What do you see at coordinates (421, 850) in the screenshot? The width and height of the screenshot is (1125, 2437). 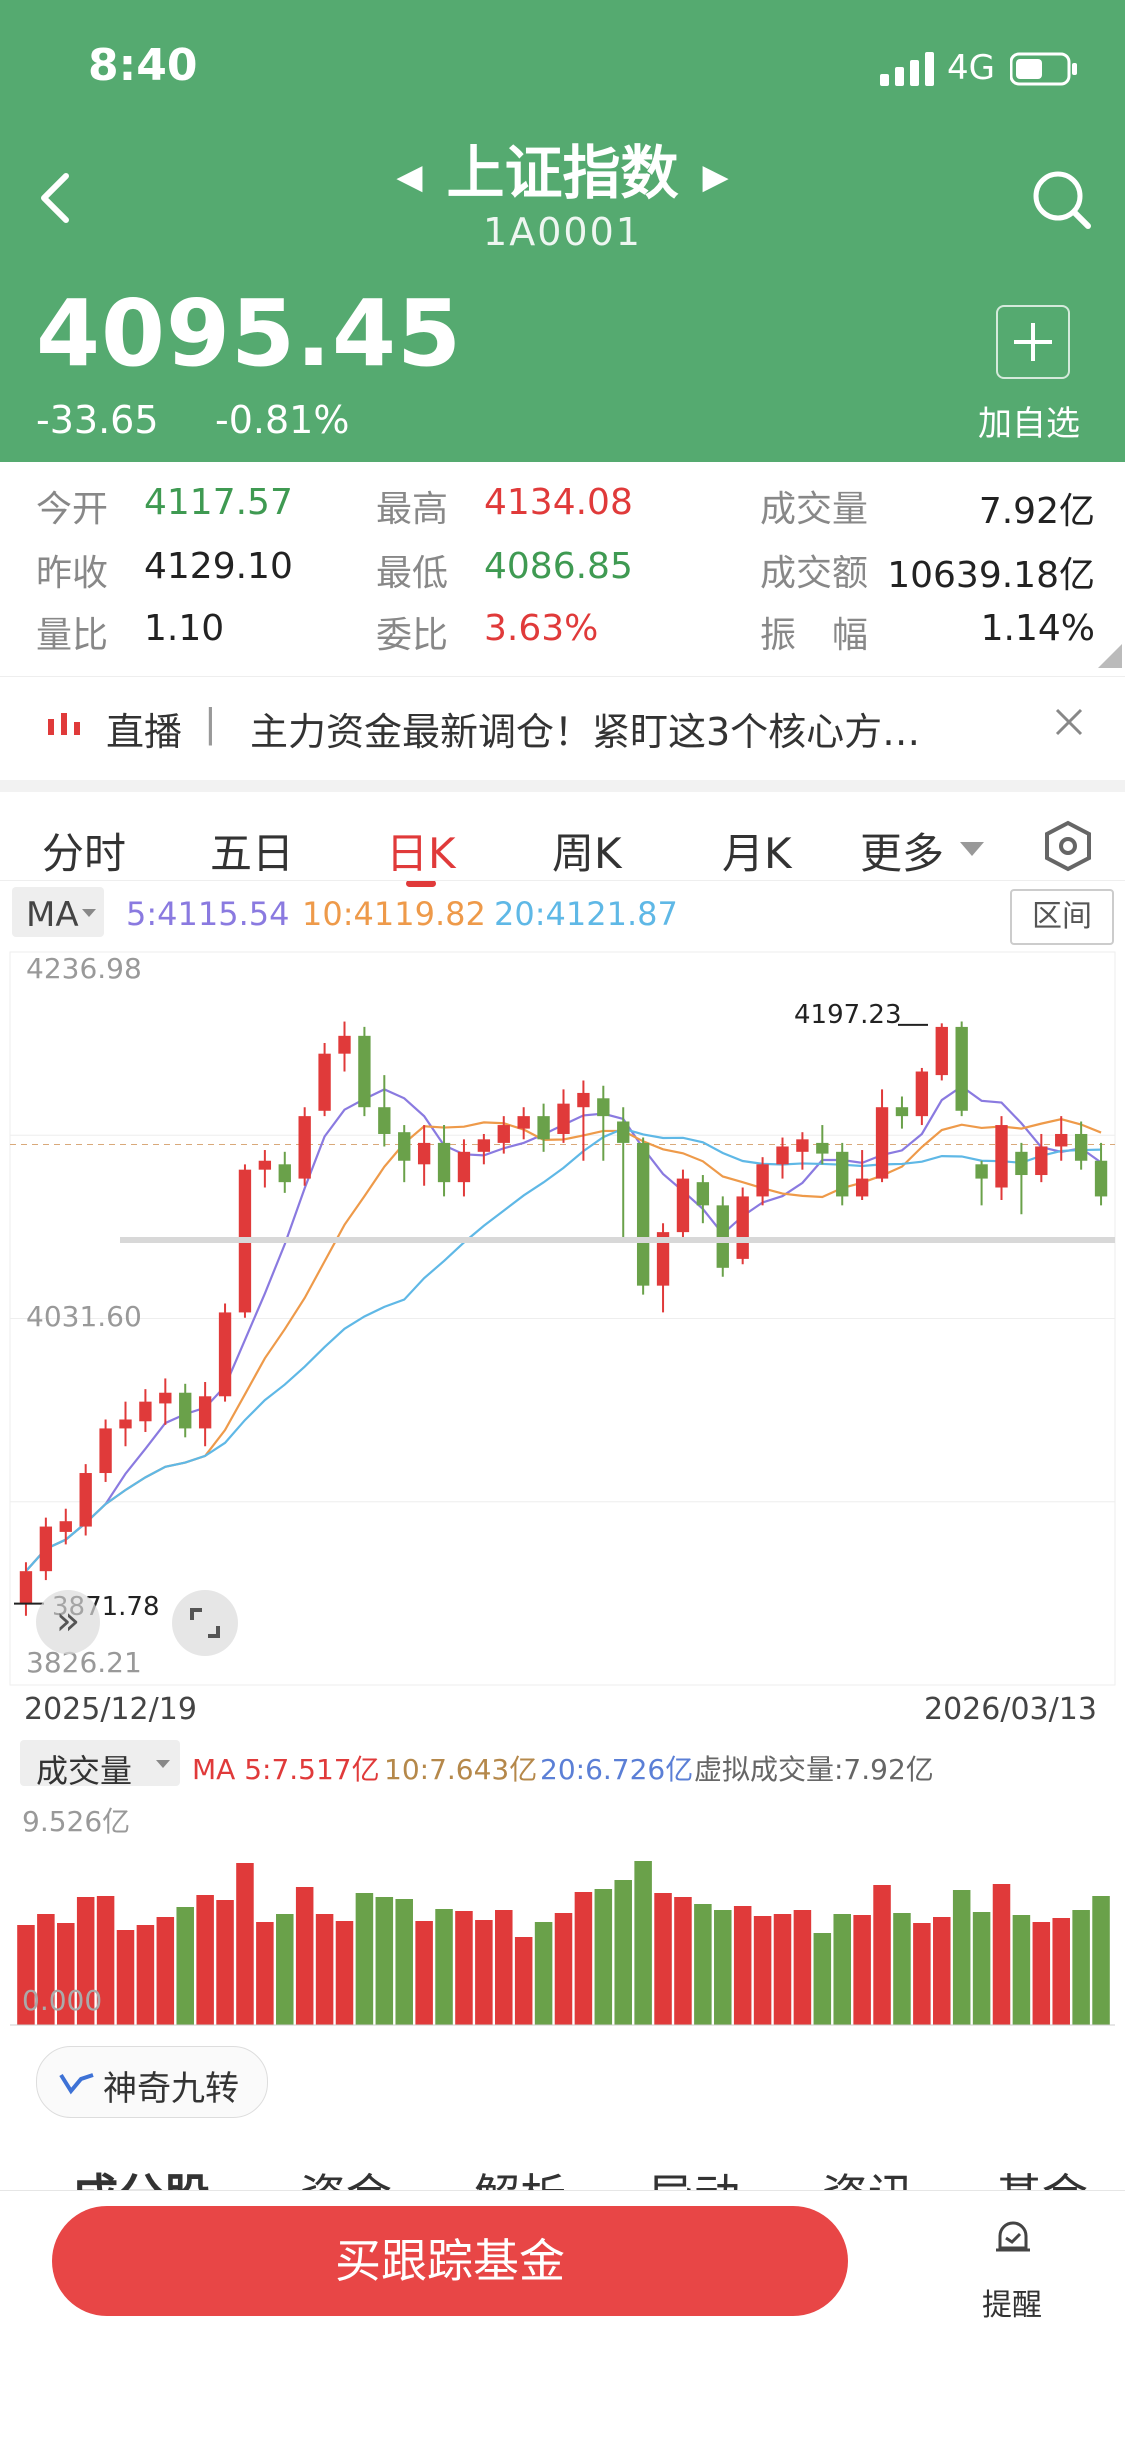 I see `tab-daily-k: 日K` at bounding box center [421, 850].